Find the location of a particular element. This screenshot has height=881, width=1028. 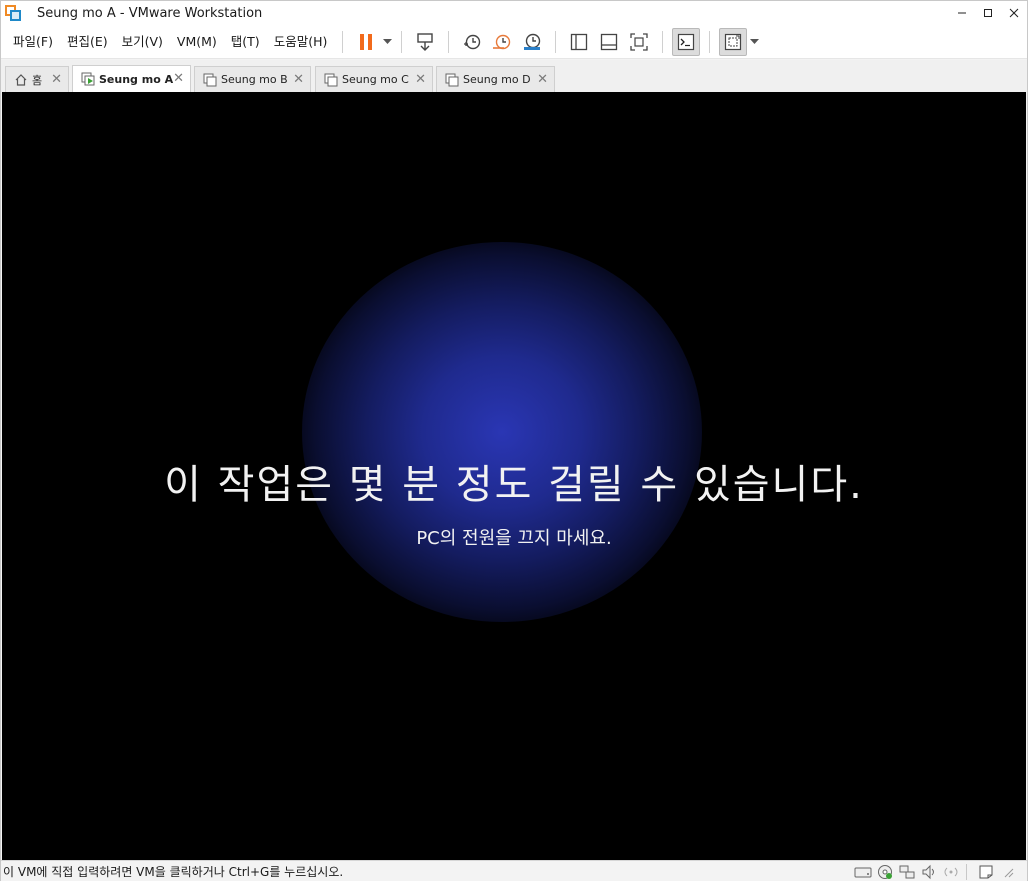

status-bar: 이 VM에 직접 입력하려면 VM을 클릭하거나 Ctrl+G를 누르십시오. is located at coordinates (514, 870).